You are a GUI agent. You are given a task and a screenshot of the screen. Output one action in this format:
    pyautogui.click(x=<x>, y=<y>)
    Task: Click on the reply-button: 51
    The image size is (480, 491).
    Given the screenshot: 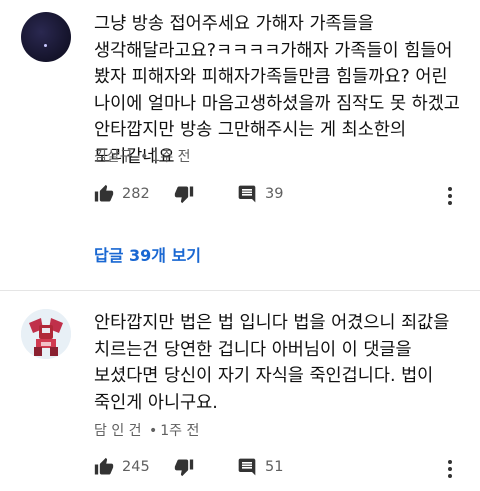 What is the action you would take?
    pyautogui.click(x=260, y=467)
    